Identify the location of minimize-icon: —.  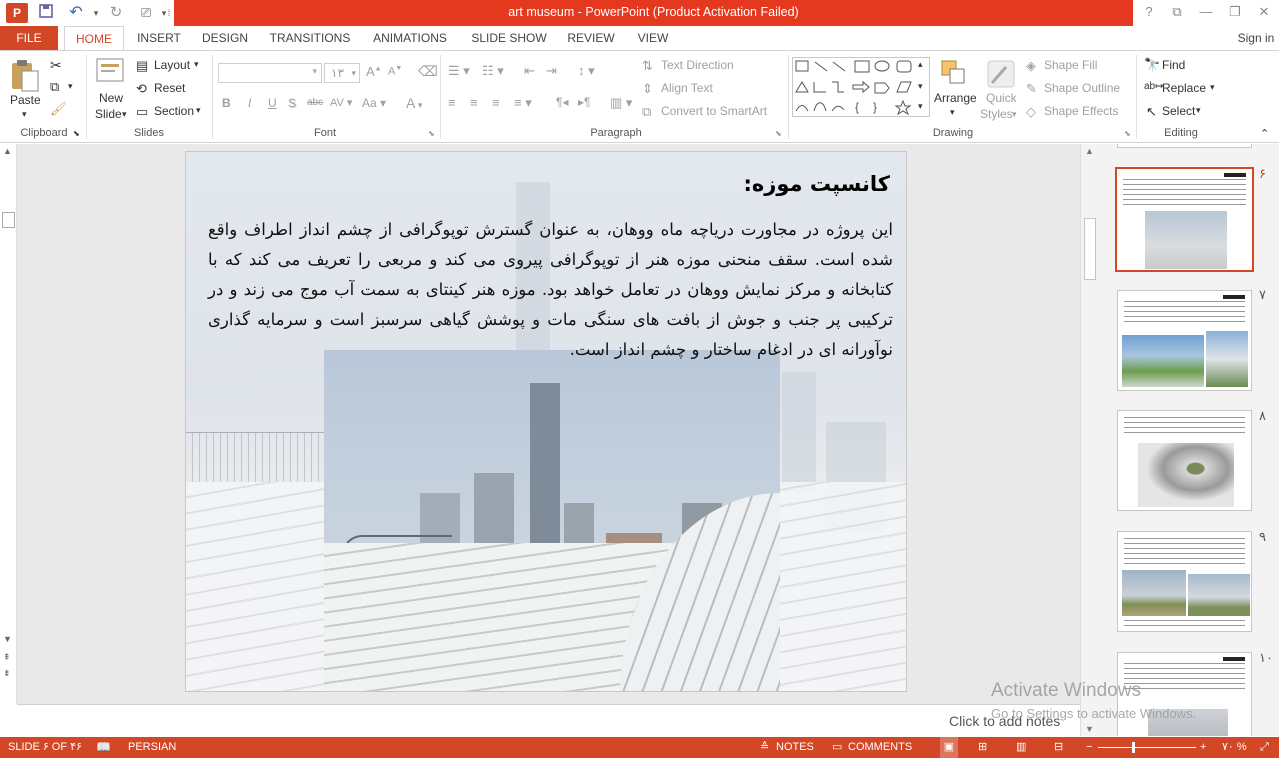
(1206, 12).